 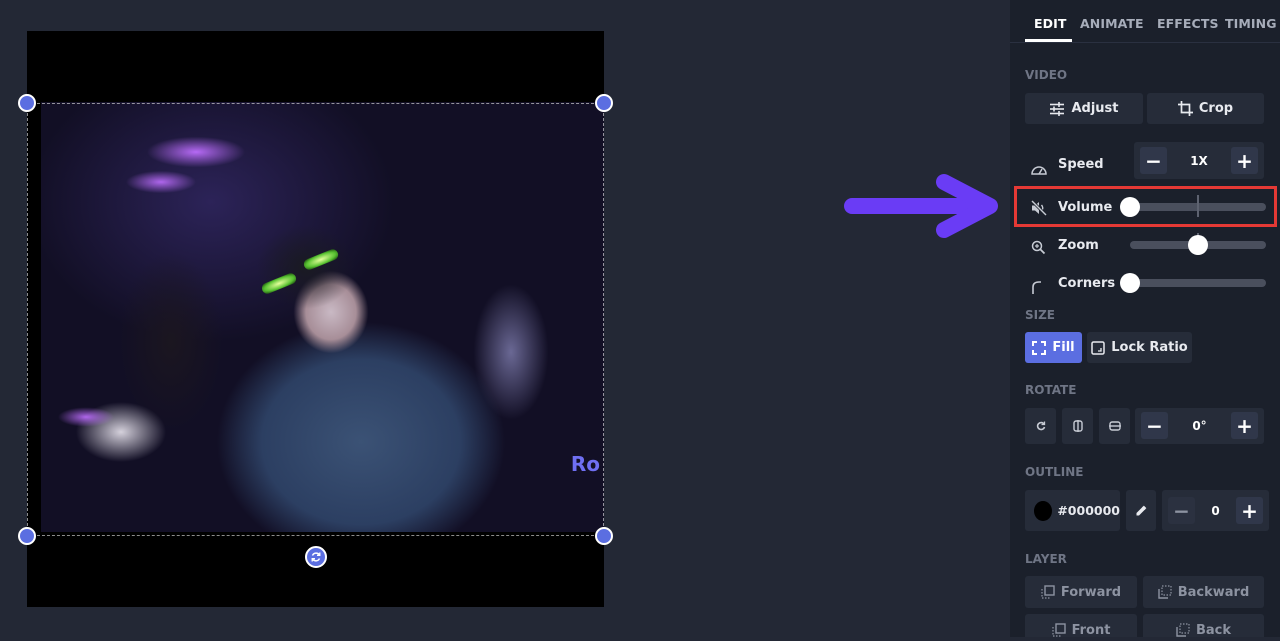 I want to click on eyedropper-button, so click(x=1141, y=510).